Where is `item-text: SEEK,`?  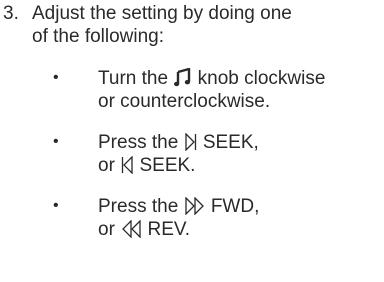
item-text: SEEK, is located at coordinates (230, 142).